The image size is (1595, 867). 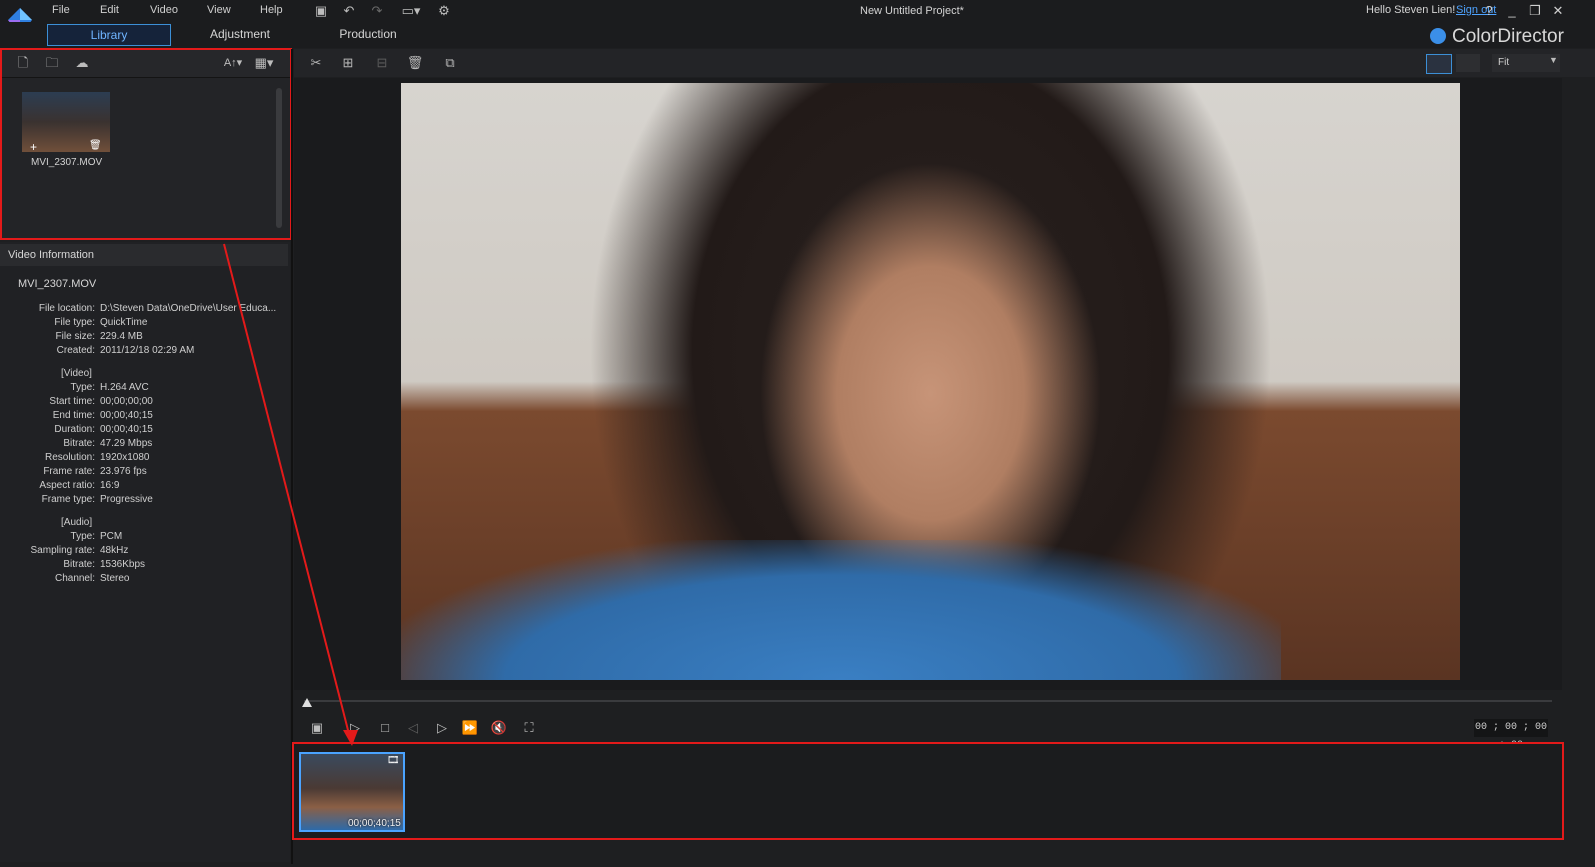 What do you see at coordinates (271, 10) in the screenshot?
I see `menu-help: Help` at bounding box center [271, 10].